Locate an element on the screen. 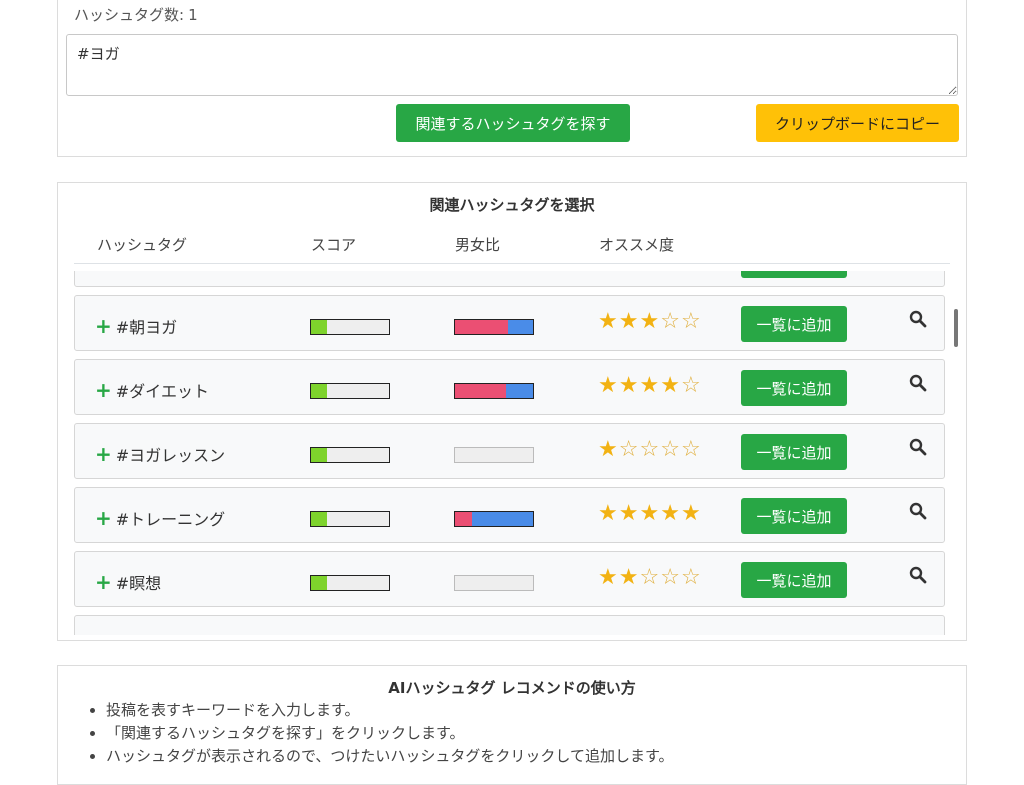  find-related-button: 関連するハッシュタグを探す is located at coordinates (513, 123).